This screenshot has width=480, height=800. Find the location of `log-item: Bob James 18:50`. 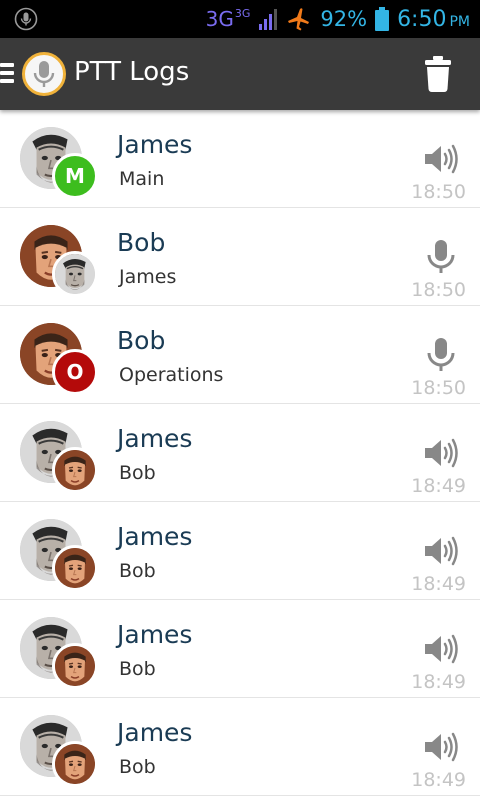

log-item: Bob James 18:50 is located at coordinates (240, 257).